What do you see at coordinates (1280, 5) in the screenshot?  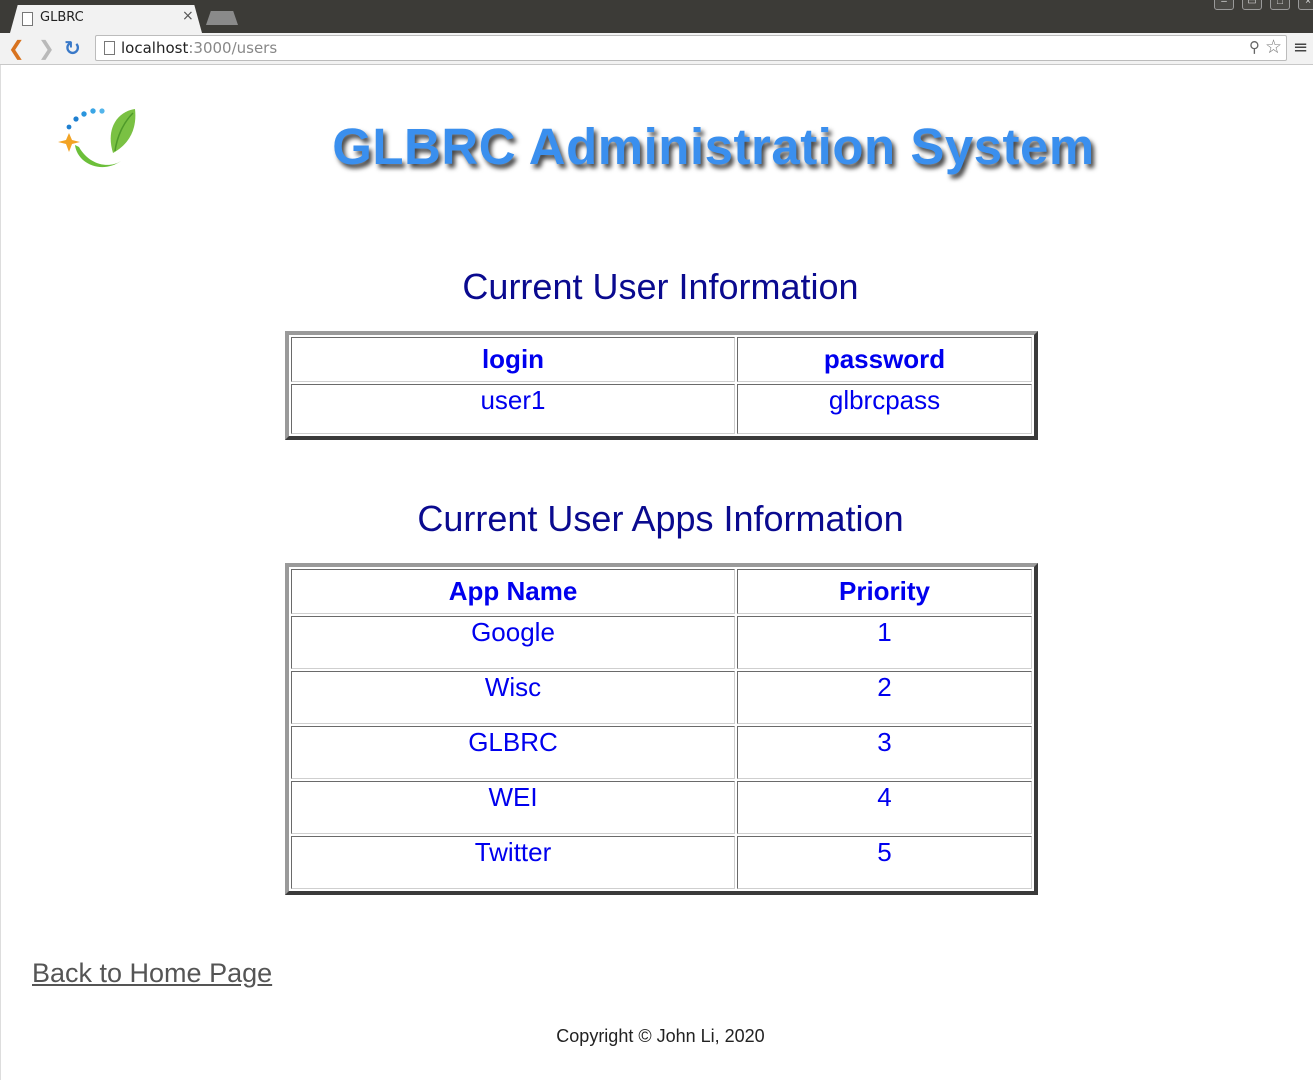 I see `maximize-icon: □` at bounding box center [1280, 5].